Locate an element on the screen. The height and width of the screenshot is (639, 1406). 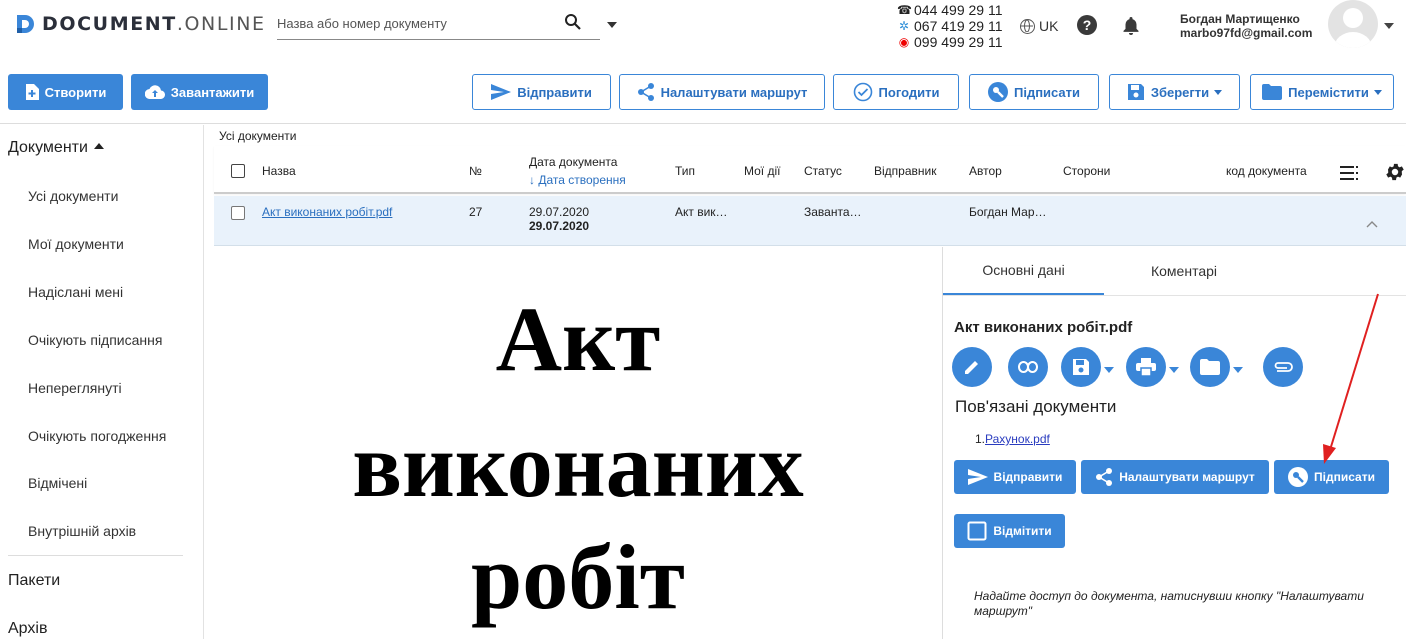
language-switcher: UK is located at coordinates (1039, 26).